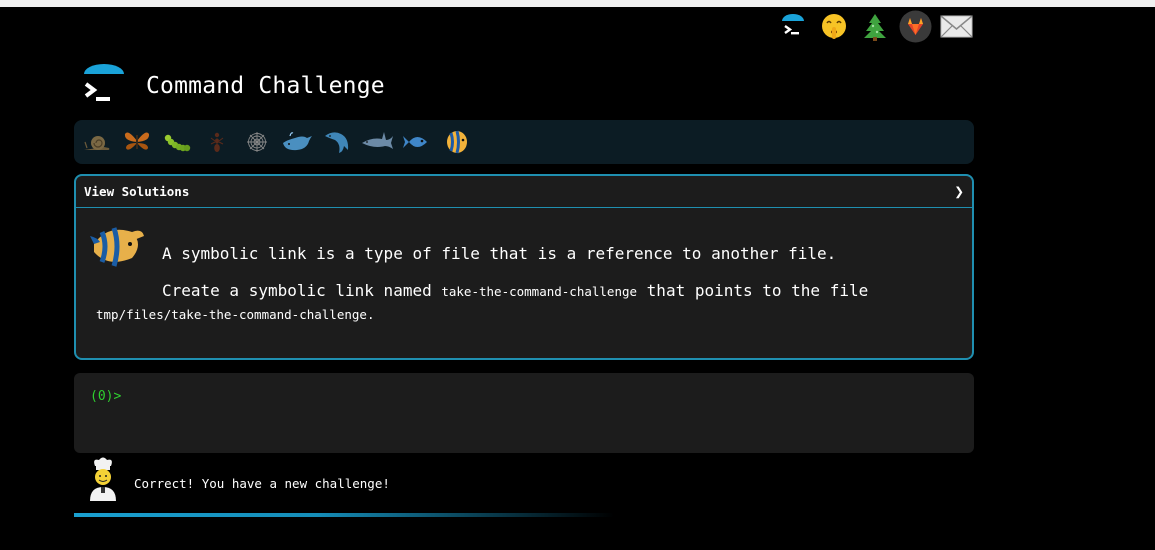 The image size is (1155, 550). Describe the element at coordinates (524, 413) in the screenshot. I see `terminal-input: (0)>` at that location.